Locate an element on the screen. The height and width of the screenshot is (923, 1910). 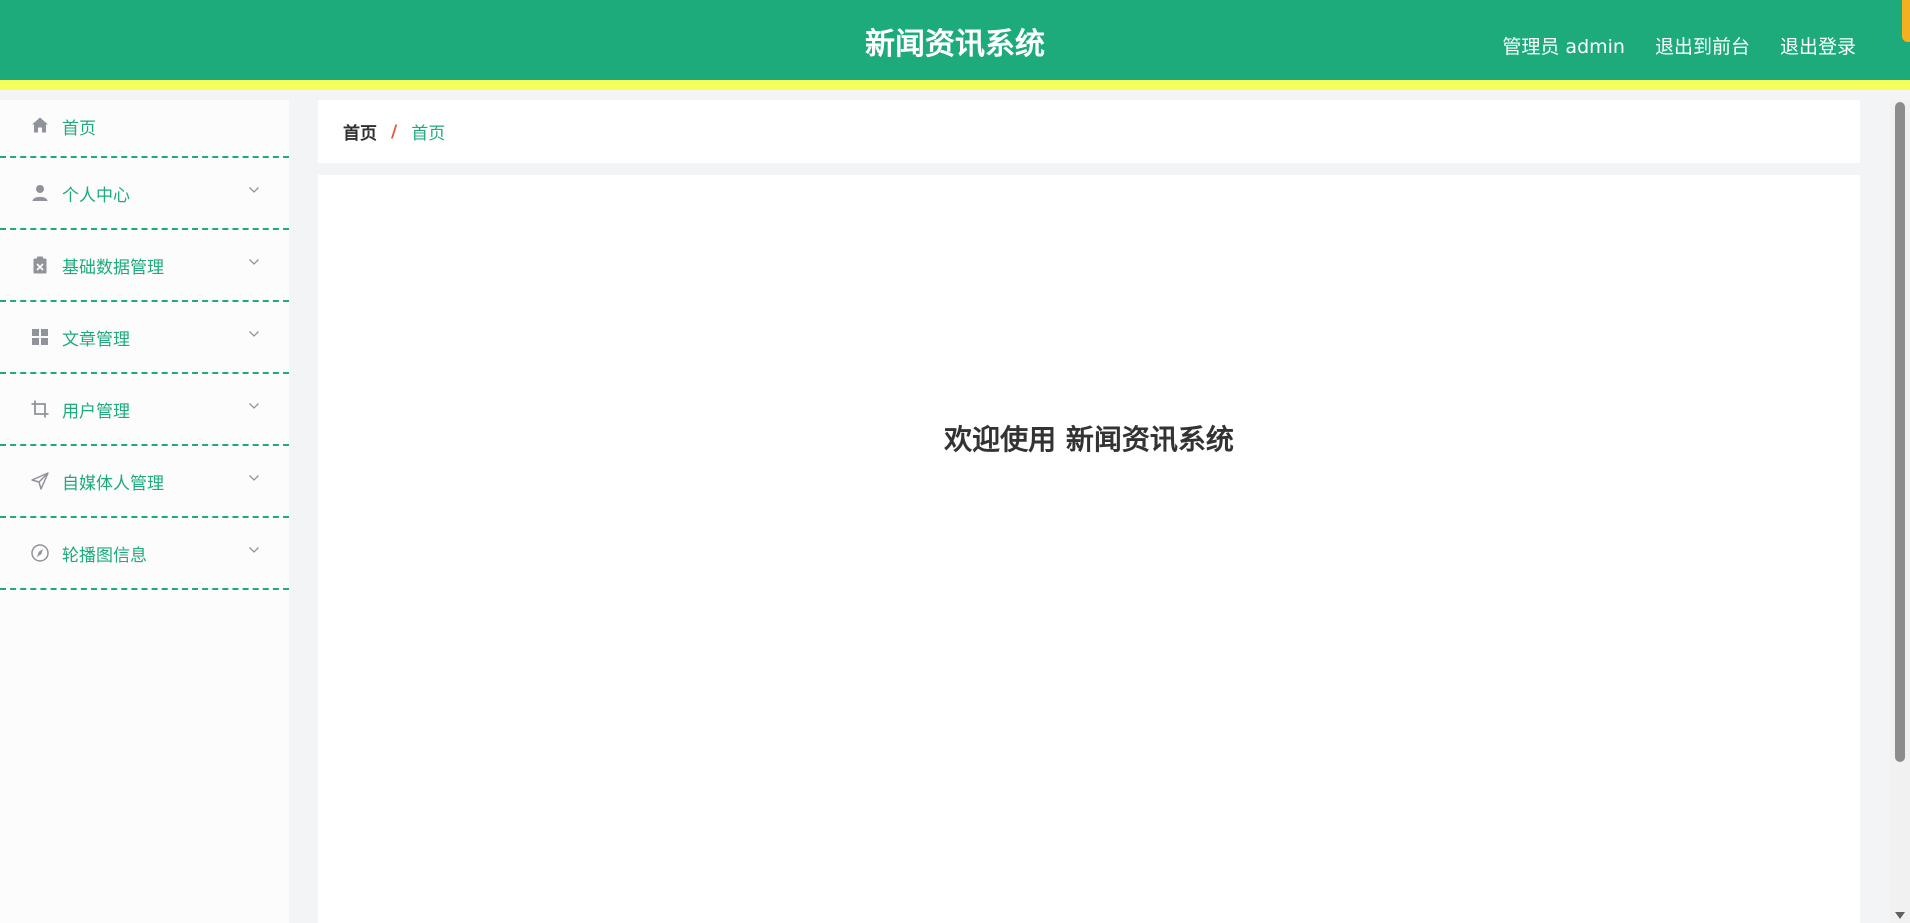
sidebar-item-home: 首页 is located at coordinates (144, 129).